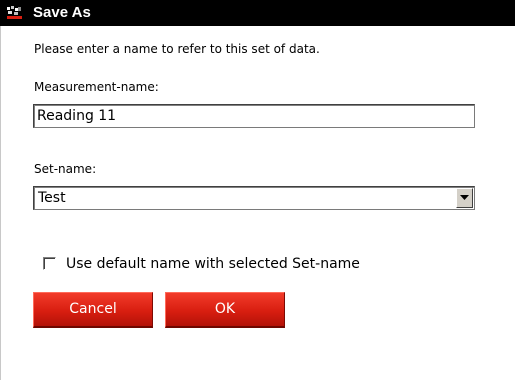  I want to click on set-name-value: Test, so click(52, 198).